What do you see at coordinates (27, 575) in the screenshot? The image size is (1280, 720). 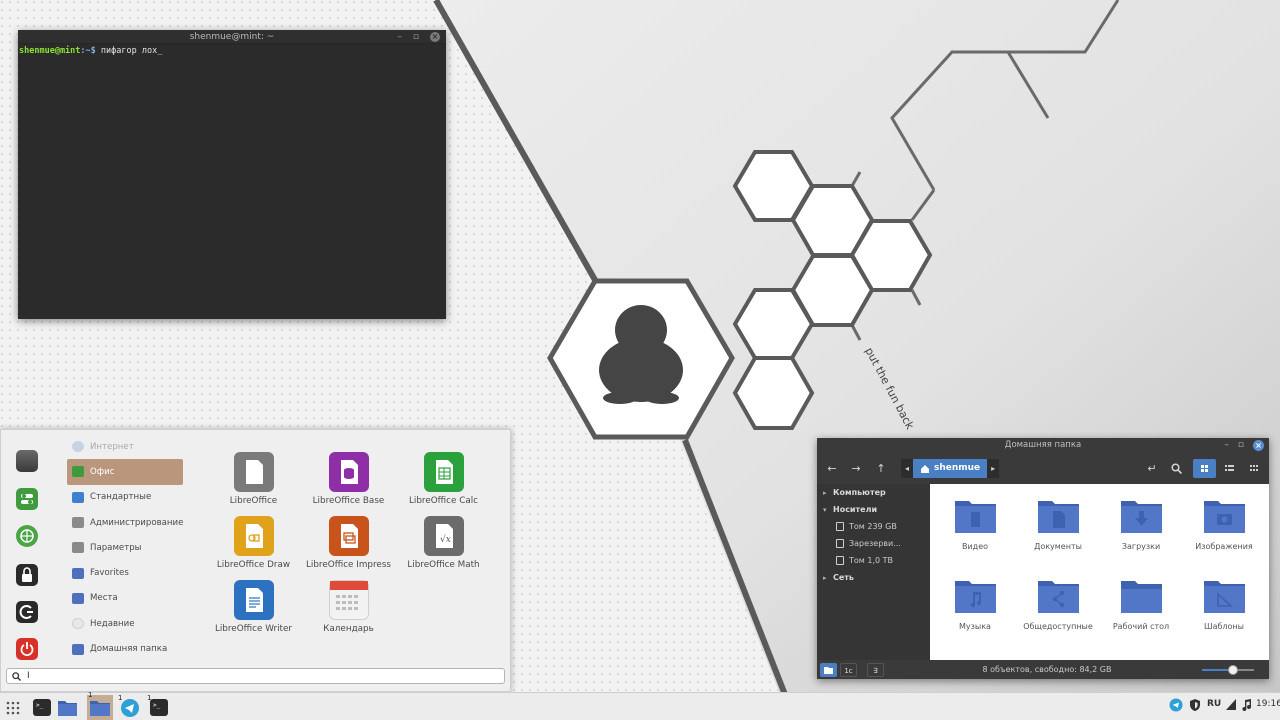 I see `lock-screen-icon` at bounding box center [27, 575].